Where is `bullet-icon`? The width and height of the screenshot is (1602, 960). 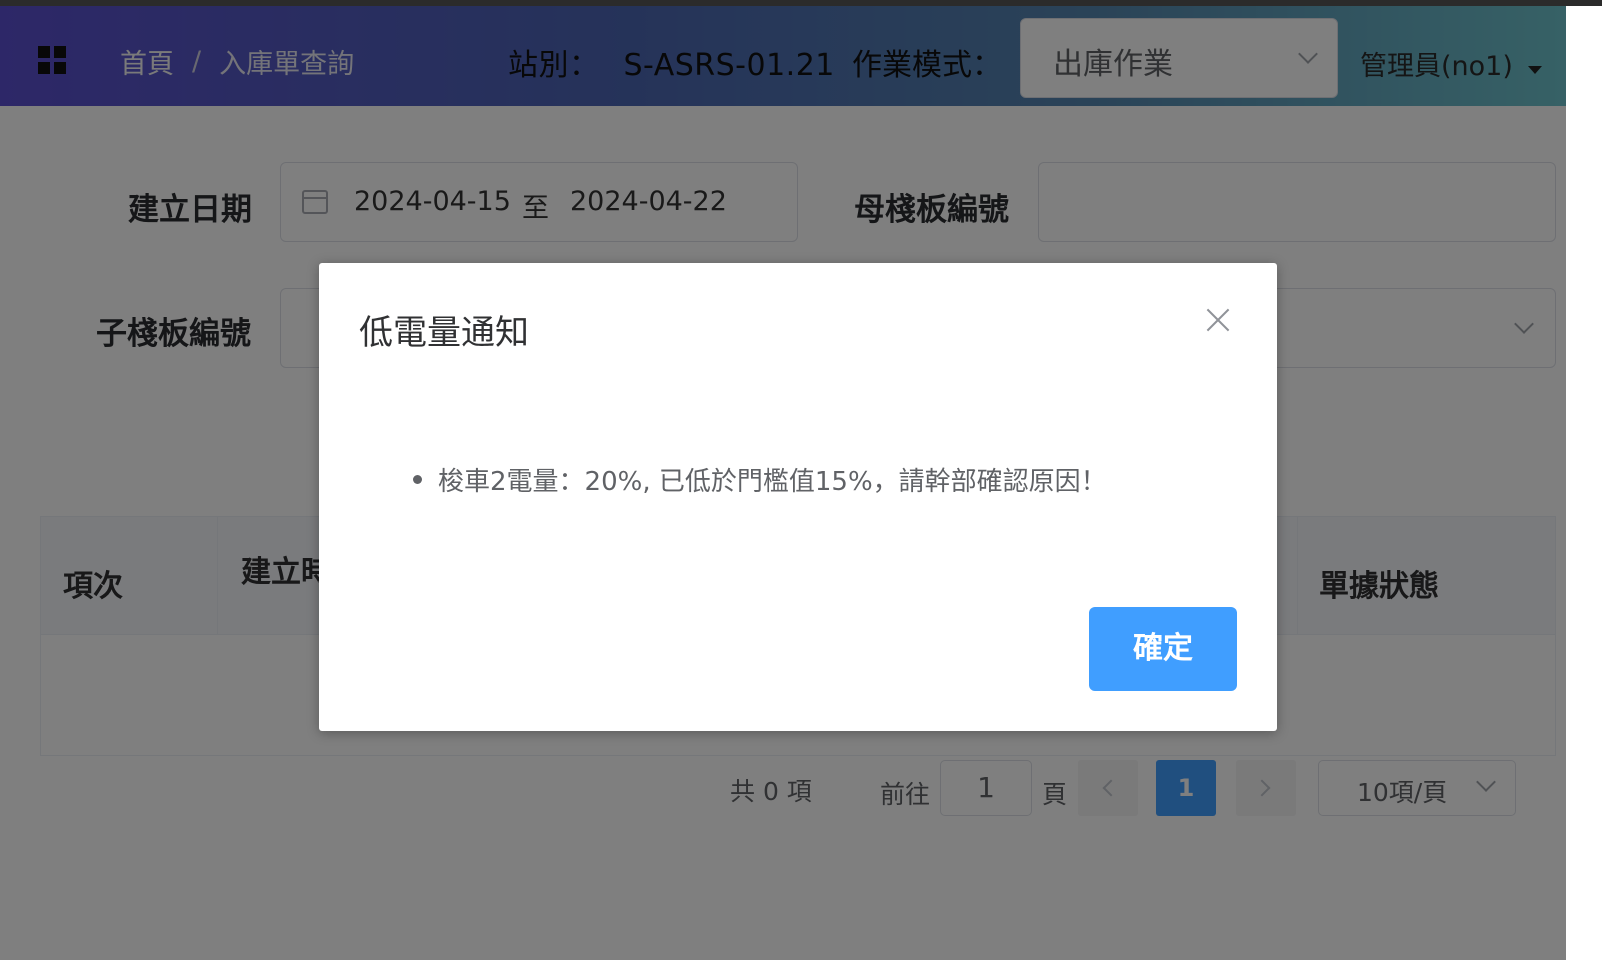 bullet-icon is located at coordinates (417, 479).